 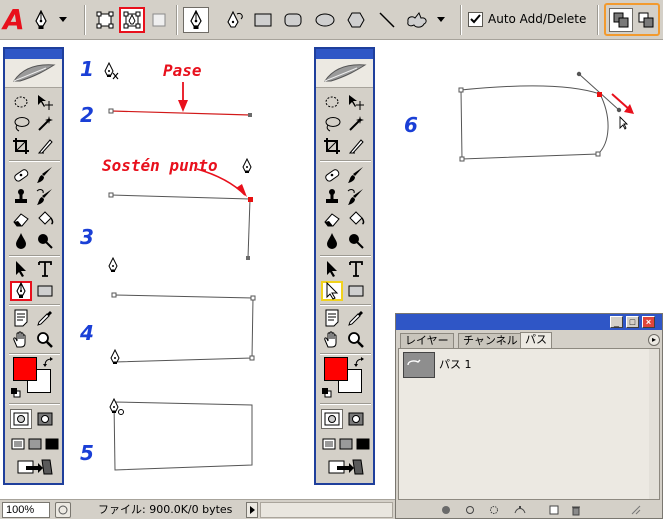 What do you see at coordinates (446, 510) in the screenshot?
I see `fill-path-icon` at bounding box center [446, 510].